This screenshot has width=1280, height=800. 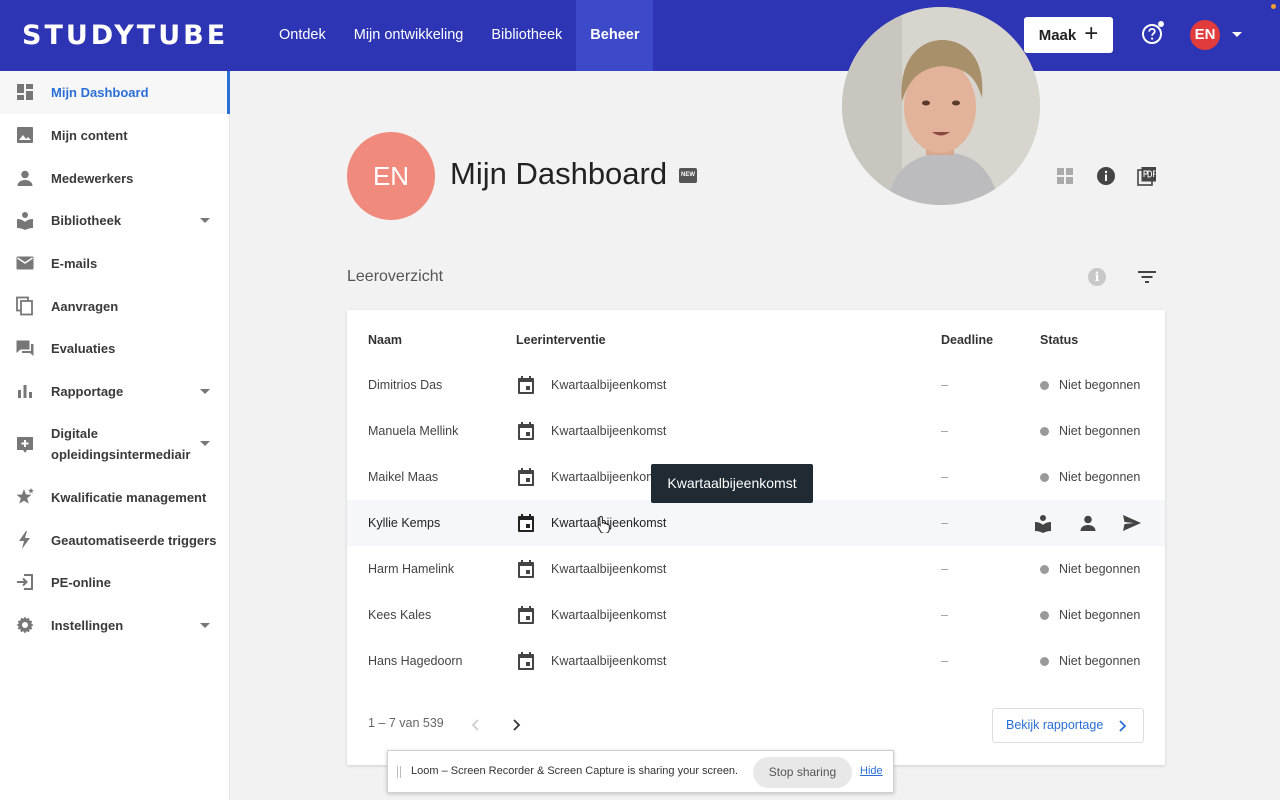 I want to click on sidebar-item-e-mails: E-mails, so click(x=115, y=263).